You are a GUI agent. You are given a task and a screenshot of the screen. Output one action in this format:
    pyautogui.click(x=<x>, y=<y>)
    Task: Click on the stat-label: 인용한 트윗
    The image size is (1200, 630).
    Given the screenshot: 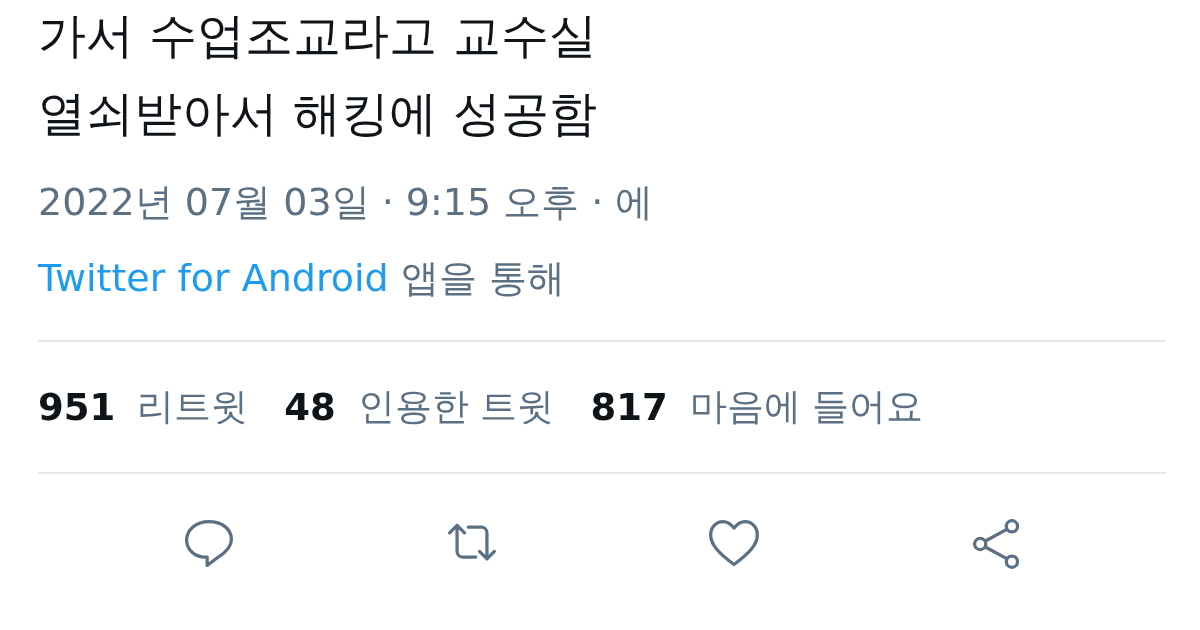 What is the action you would take?
    pyautogui.click(x=456, y=407)
    